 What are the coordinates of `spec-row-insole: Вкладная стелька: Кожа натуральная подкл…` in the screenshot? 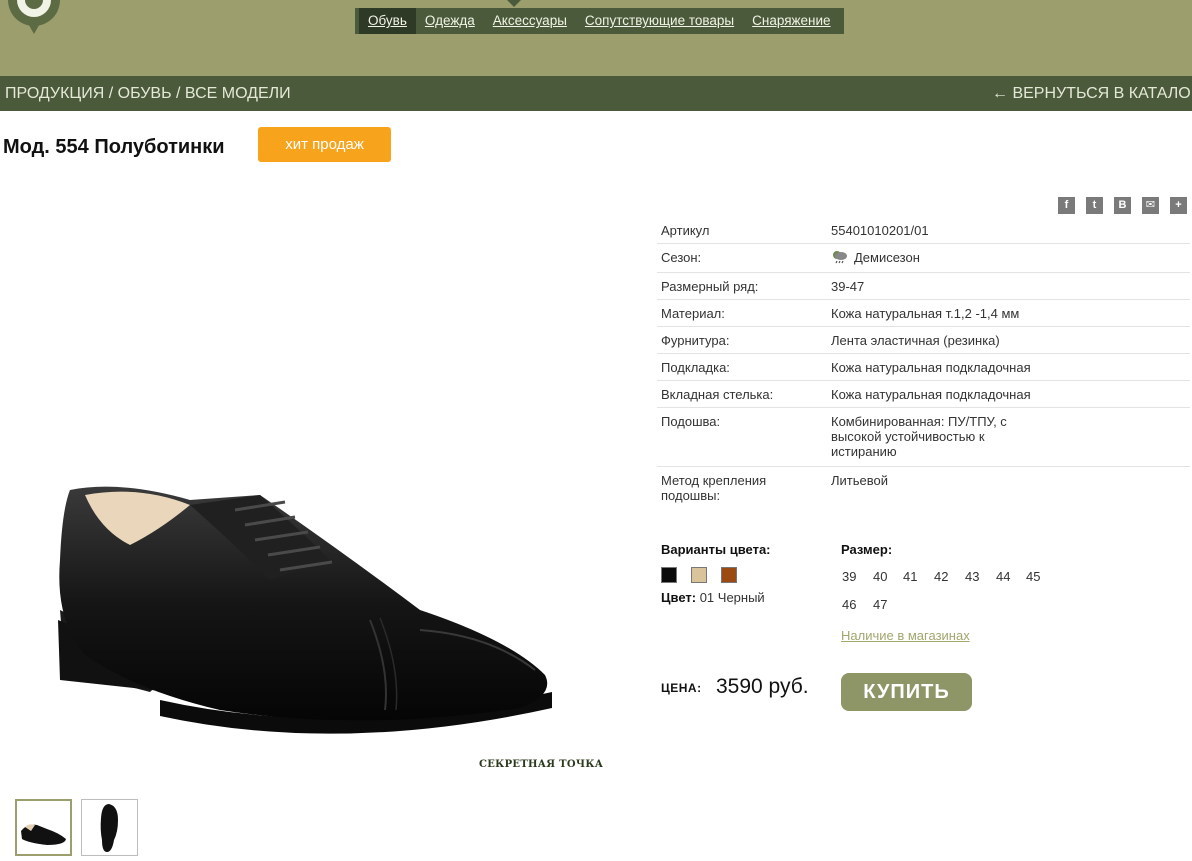 It's located at (923, 394).